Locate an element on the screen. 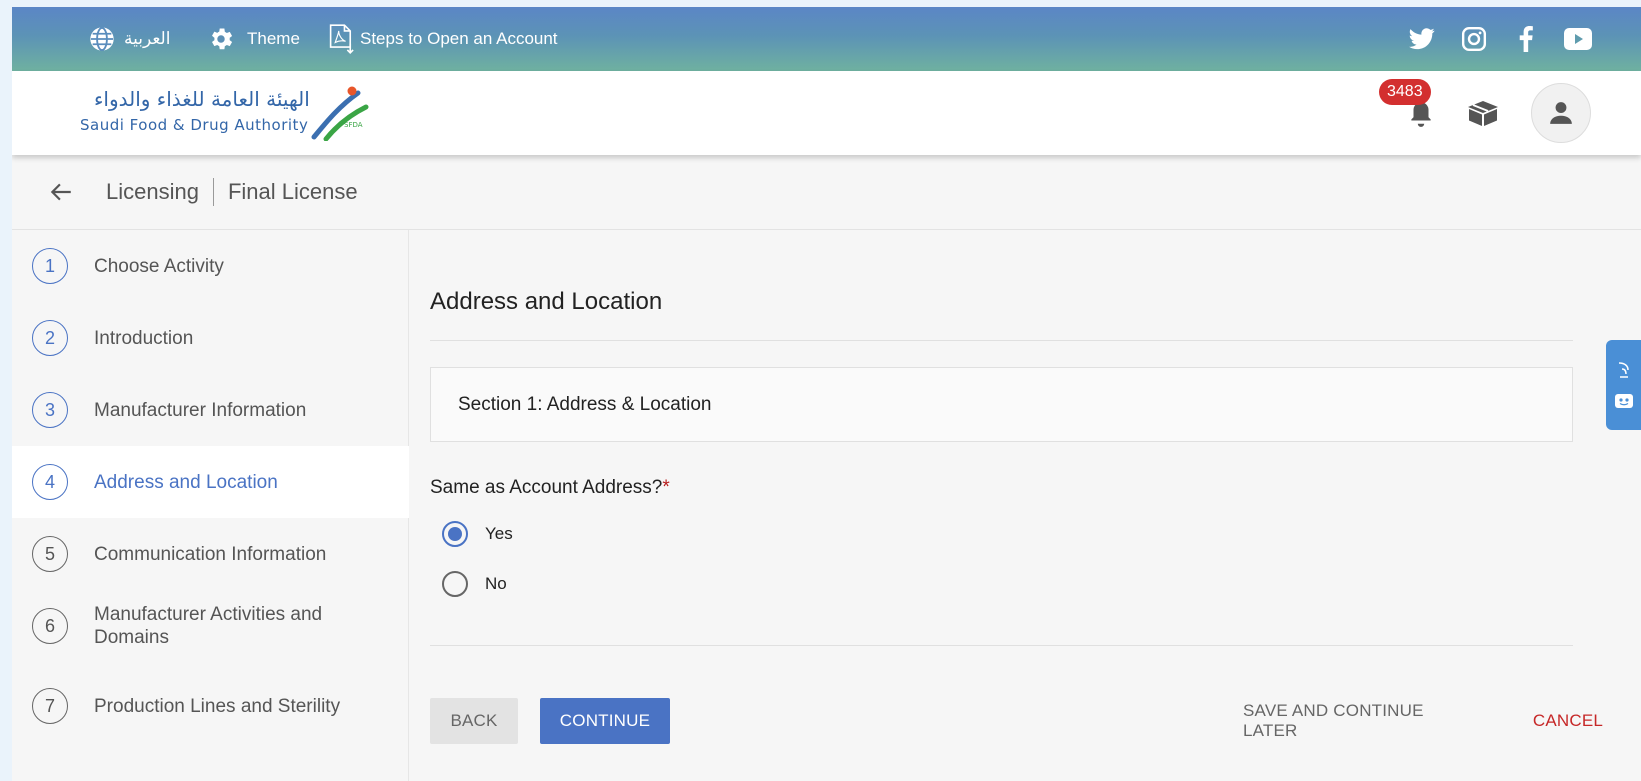 This screenshot has width=1641, height=781. header-actions: 3483 is located at coordinates (1485, 113).